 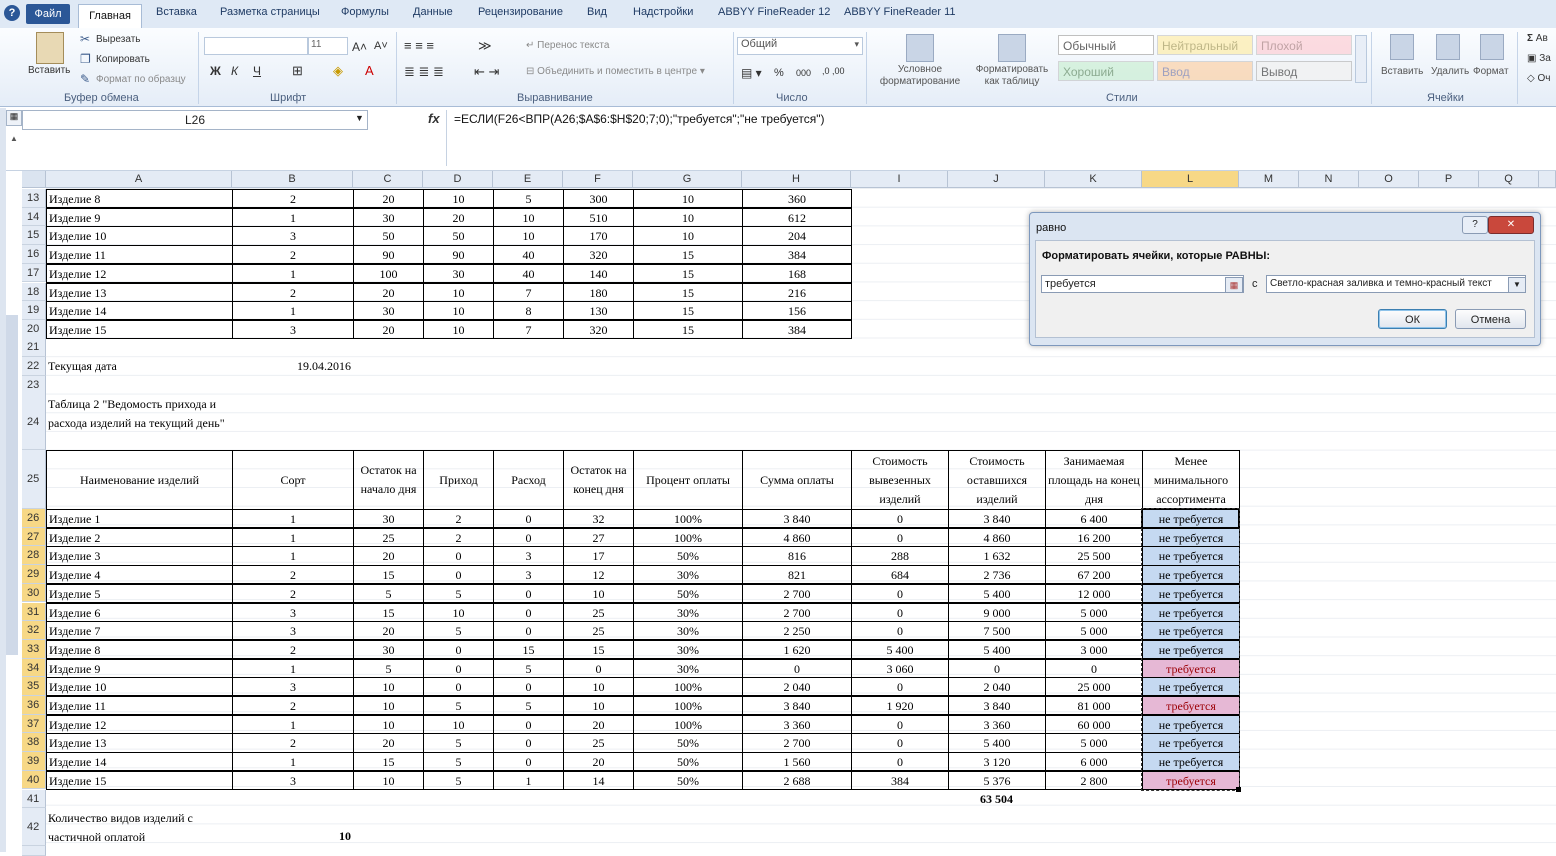 What do you see at coordinates (1490, 319) in the screenshot?
I see `cancel-button: Отмена` at bounding box center [1490, 319].